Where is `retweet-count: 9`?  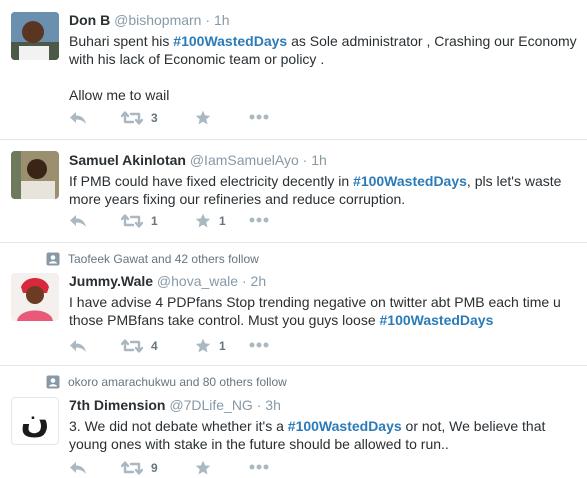 retweet-count: 9 is located at coordinates (154, 468).